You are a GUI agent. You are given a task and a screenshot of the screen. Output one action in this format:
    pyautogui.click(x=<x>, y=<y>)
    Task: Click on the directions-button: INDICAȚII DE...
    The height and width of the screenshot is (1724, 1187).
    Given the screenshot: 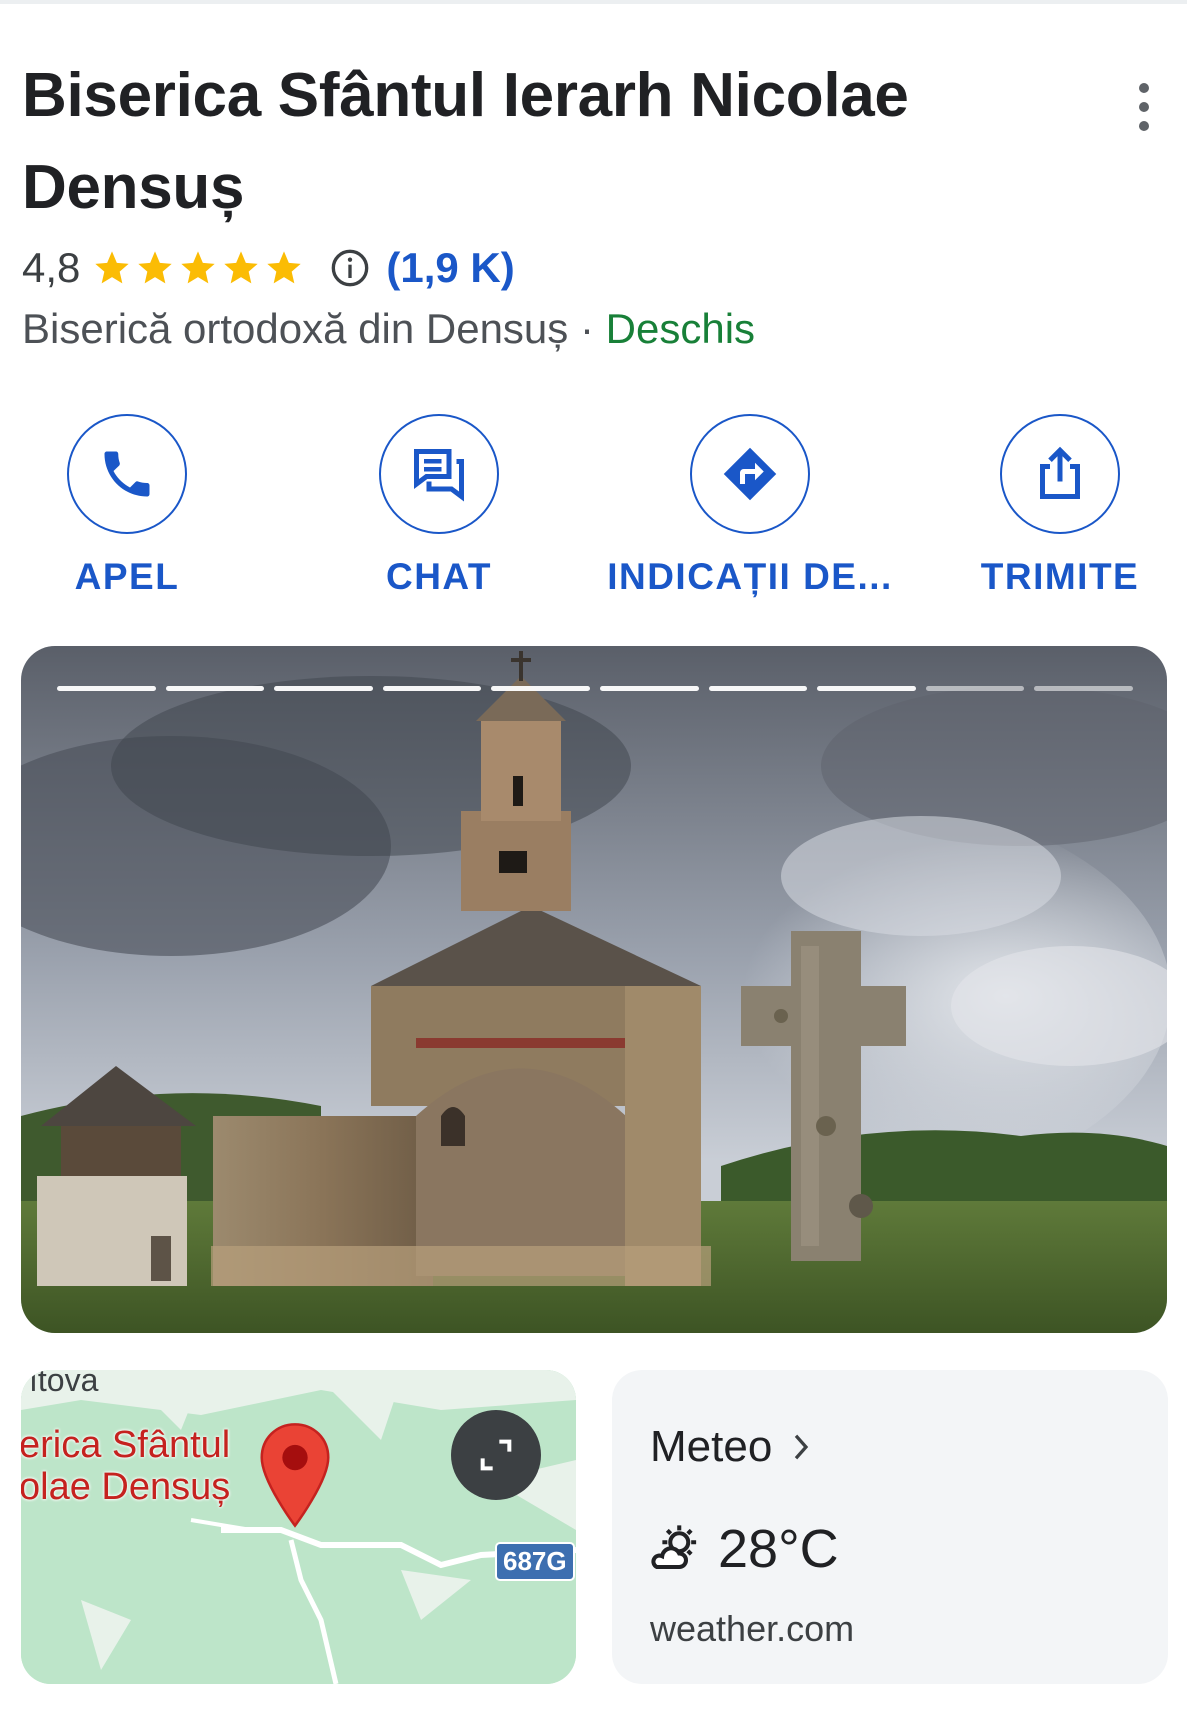 What is the action you would take?
    pyautogui.click(x=749, y=506)
    